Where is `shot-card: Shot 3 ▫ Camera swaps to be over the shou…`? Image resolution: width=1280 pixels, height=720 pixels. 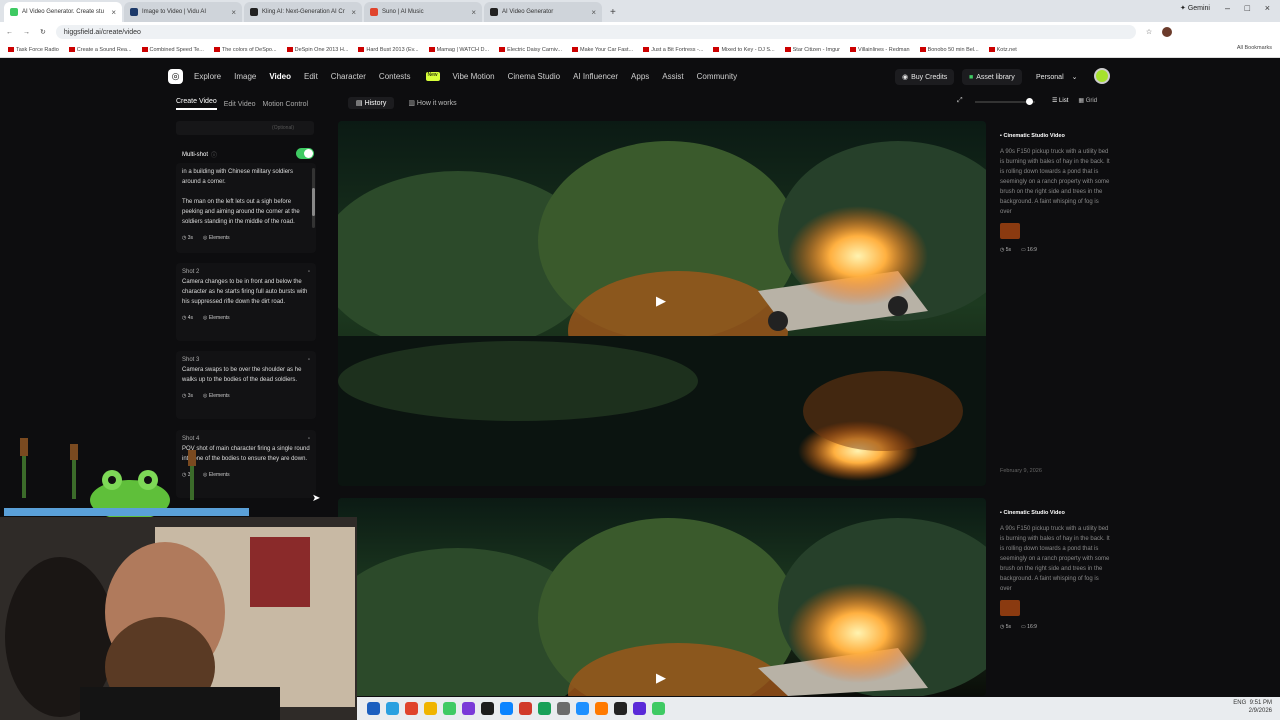 shot-card: Shot 3 ▫ Camera swaps to be over the shou… is located at coordinates (246, 385).